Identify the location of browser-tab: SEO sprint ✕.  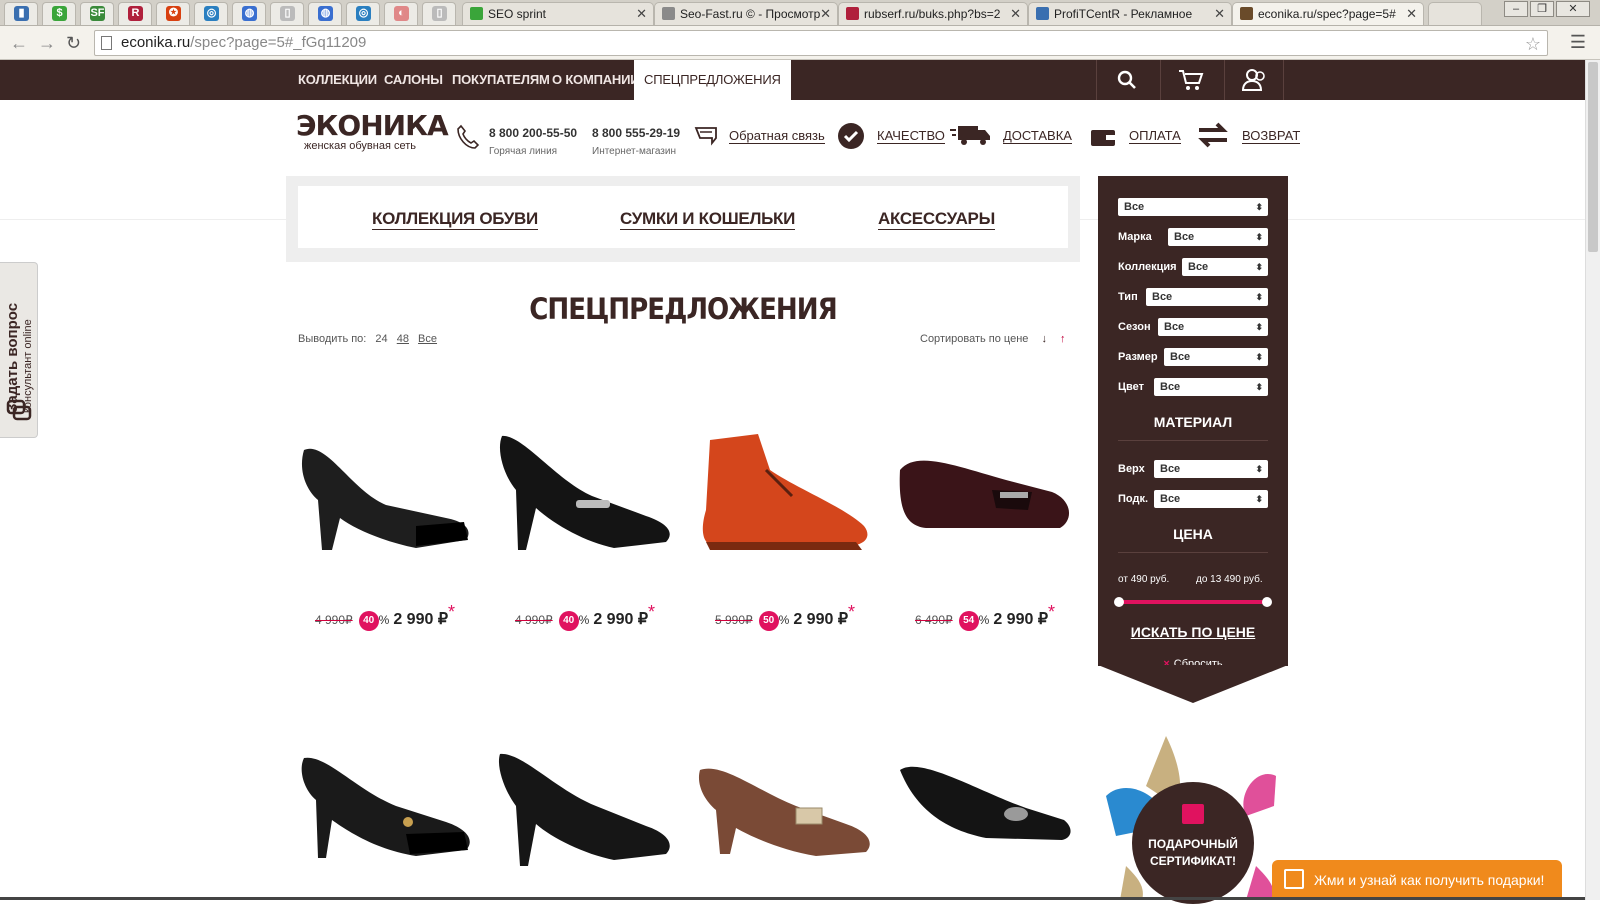
(558, 13).